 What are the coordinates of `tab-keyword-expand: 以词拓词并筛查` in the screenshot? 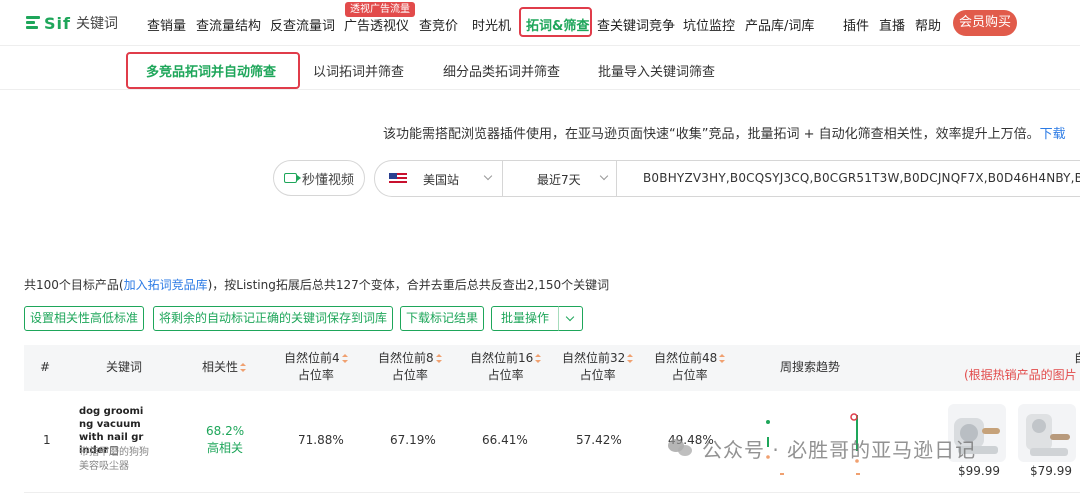 It's located at (358, 70).